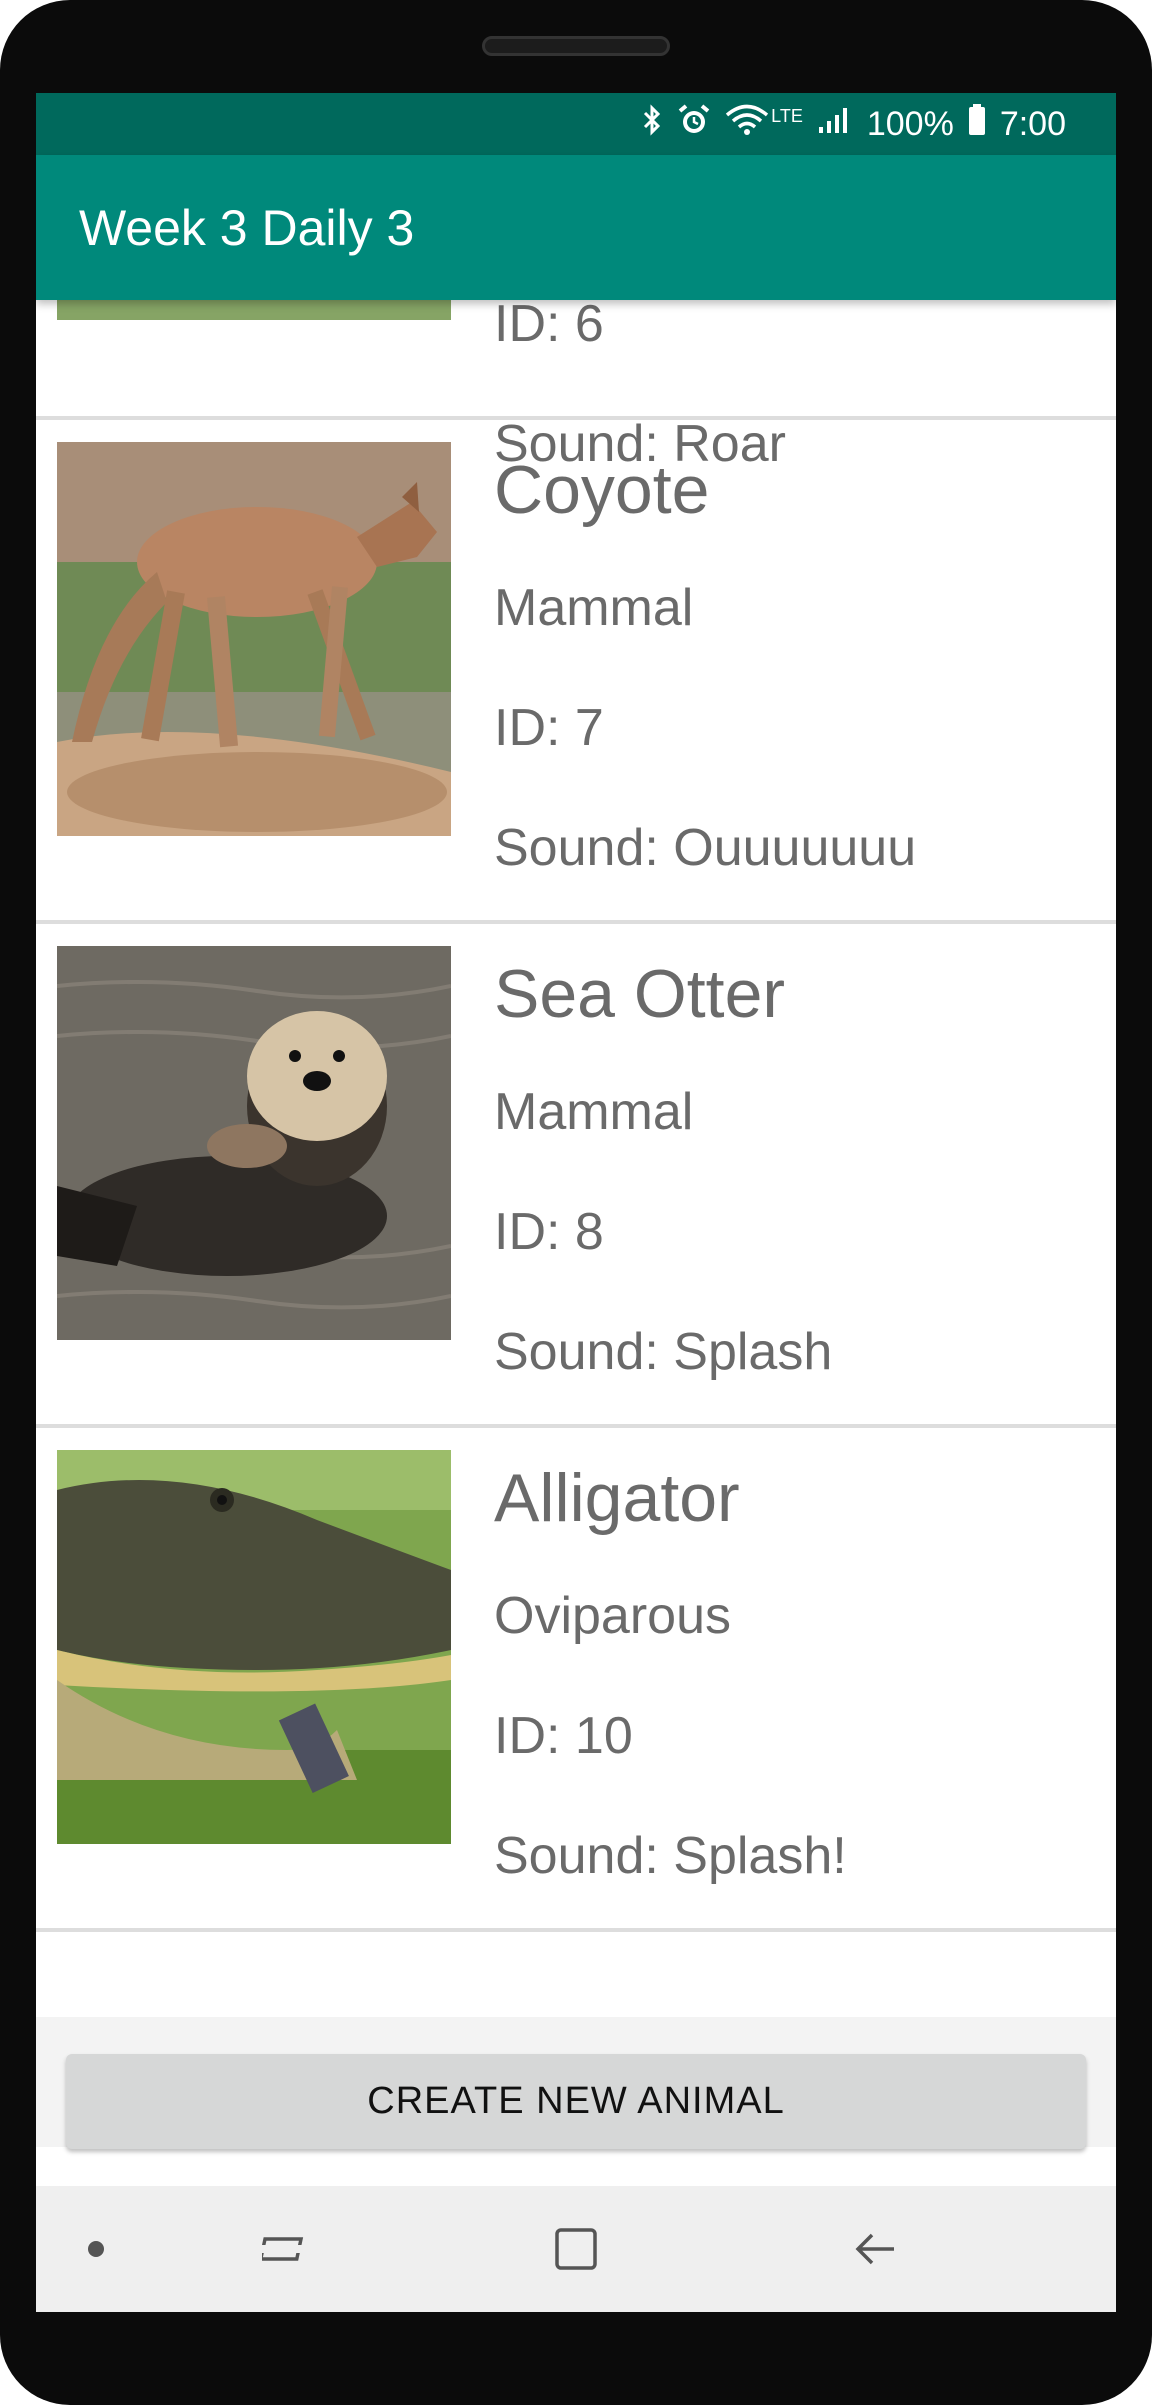 The width and height of the screenshot is (1152, 2405). What do you see at coordinates (563, 1736) in the screenshot?
I see `animal-id: ID: 10` at bounding box center [563, 1736].